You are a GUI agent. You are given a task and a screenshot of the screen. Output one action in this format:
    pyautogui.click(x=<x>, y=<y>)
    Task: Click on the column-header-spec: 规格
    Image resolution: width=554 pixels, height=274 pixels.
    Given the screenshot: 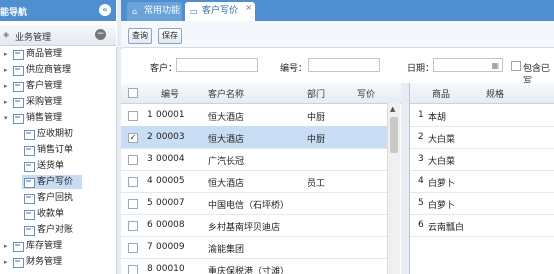 What is the action you would take?
    pyautogui.click(x=495, y=93)
    